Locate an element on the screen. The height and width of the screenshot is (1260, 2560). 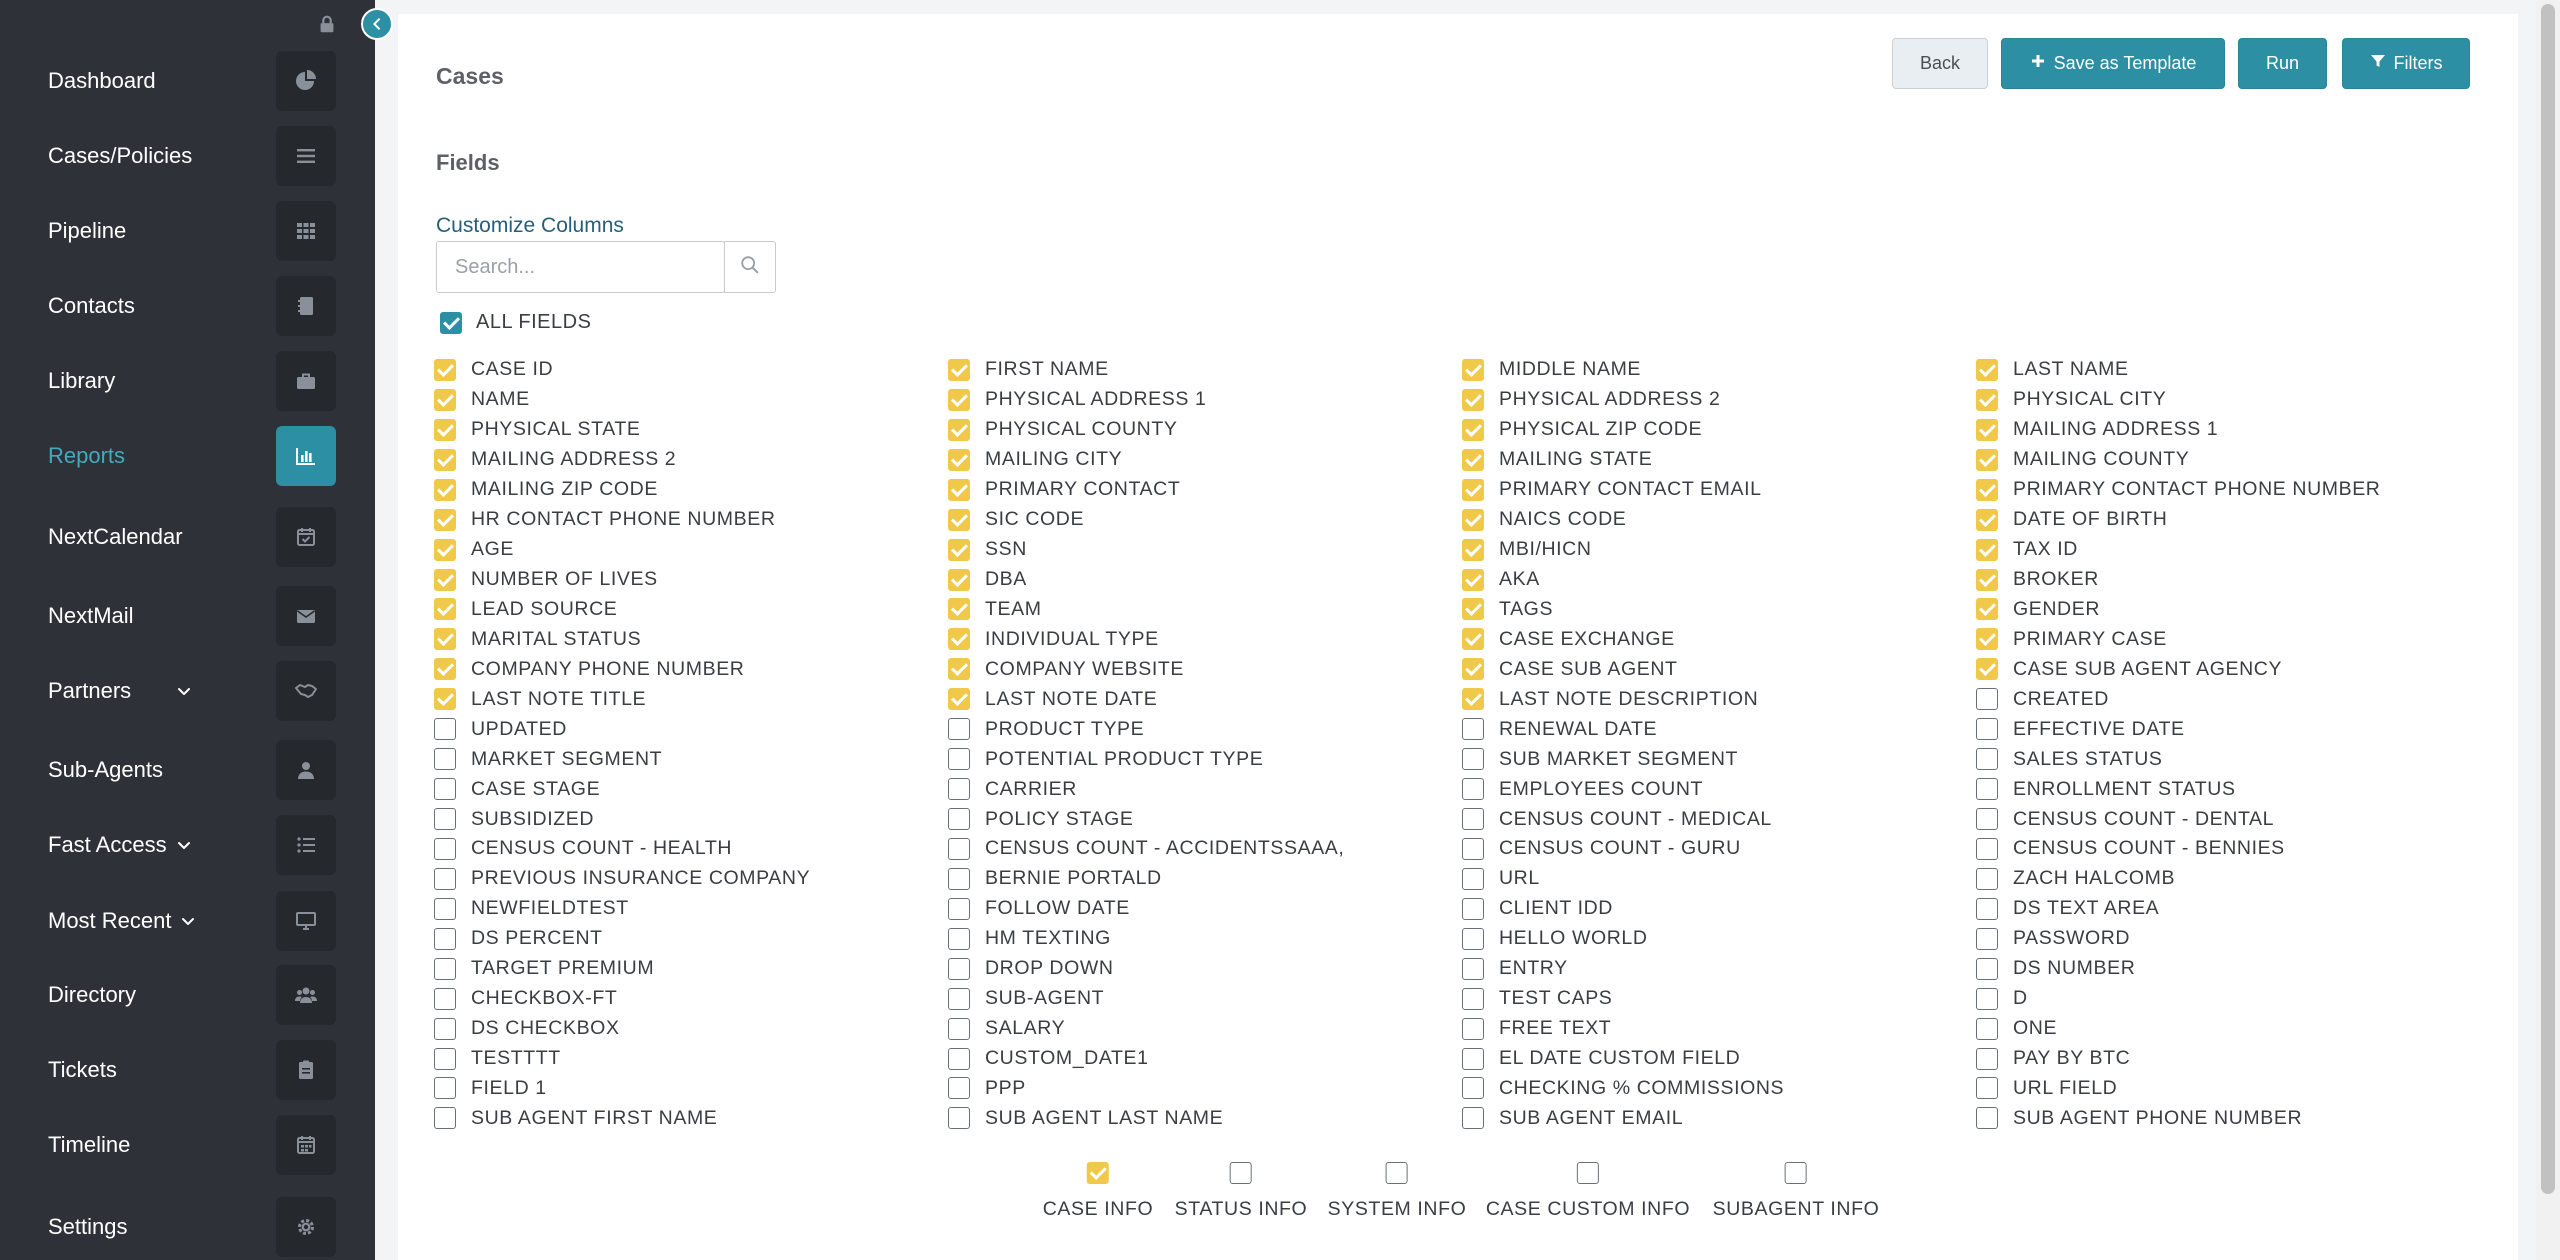
field-checkbox-password: PASSWORD is located at coordinates (2233, 939).